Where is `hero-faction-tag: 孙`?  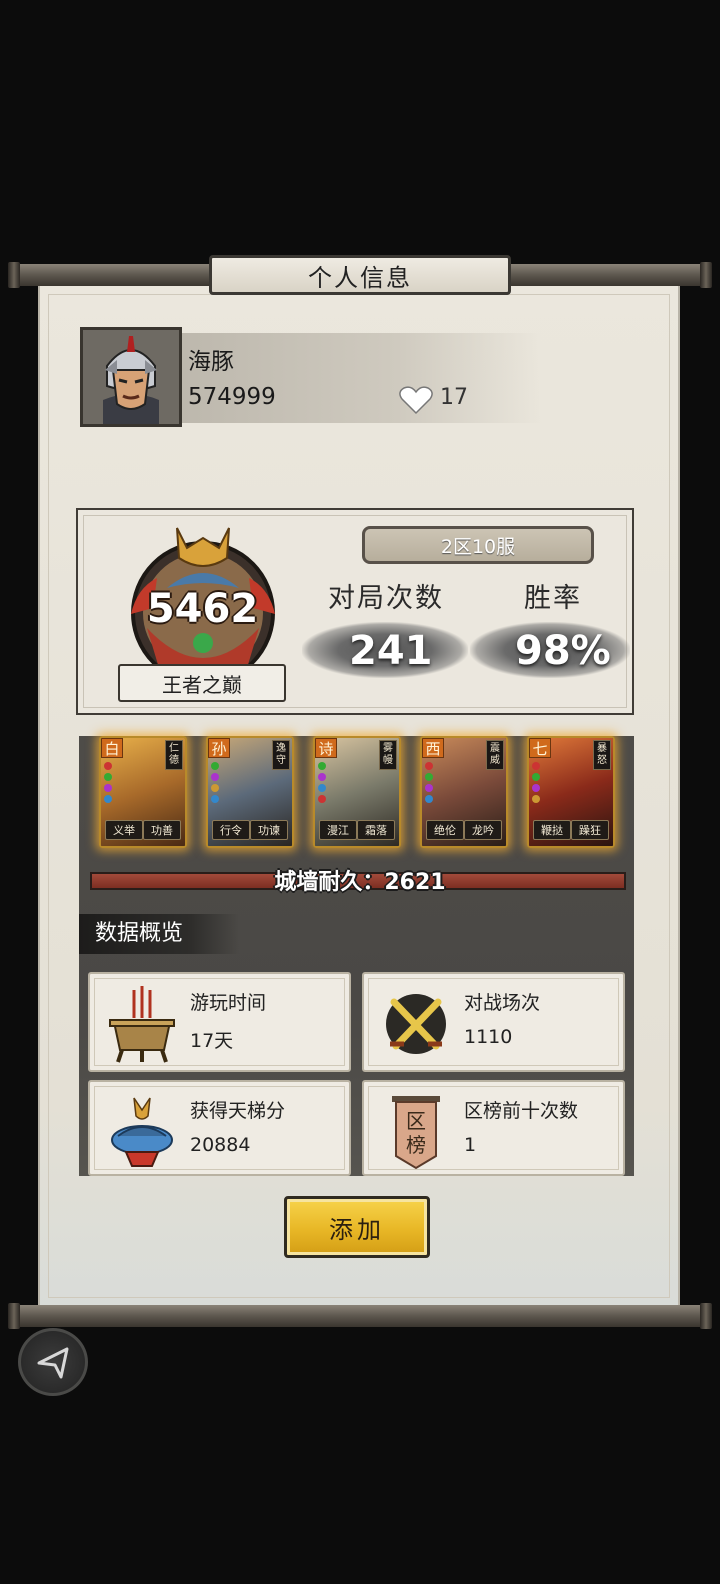
hero-faction-tag: 孙 is located at coordinates (219, 748).